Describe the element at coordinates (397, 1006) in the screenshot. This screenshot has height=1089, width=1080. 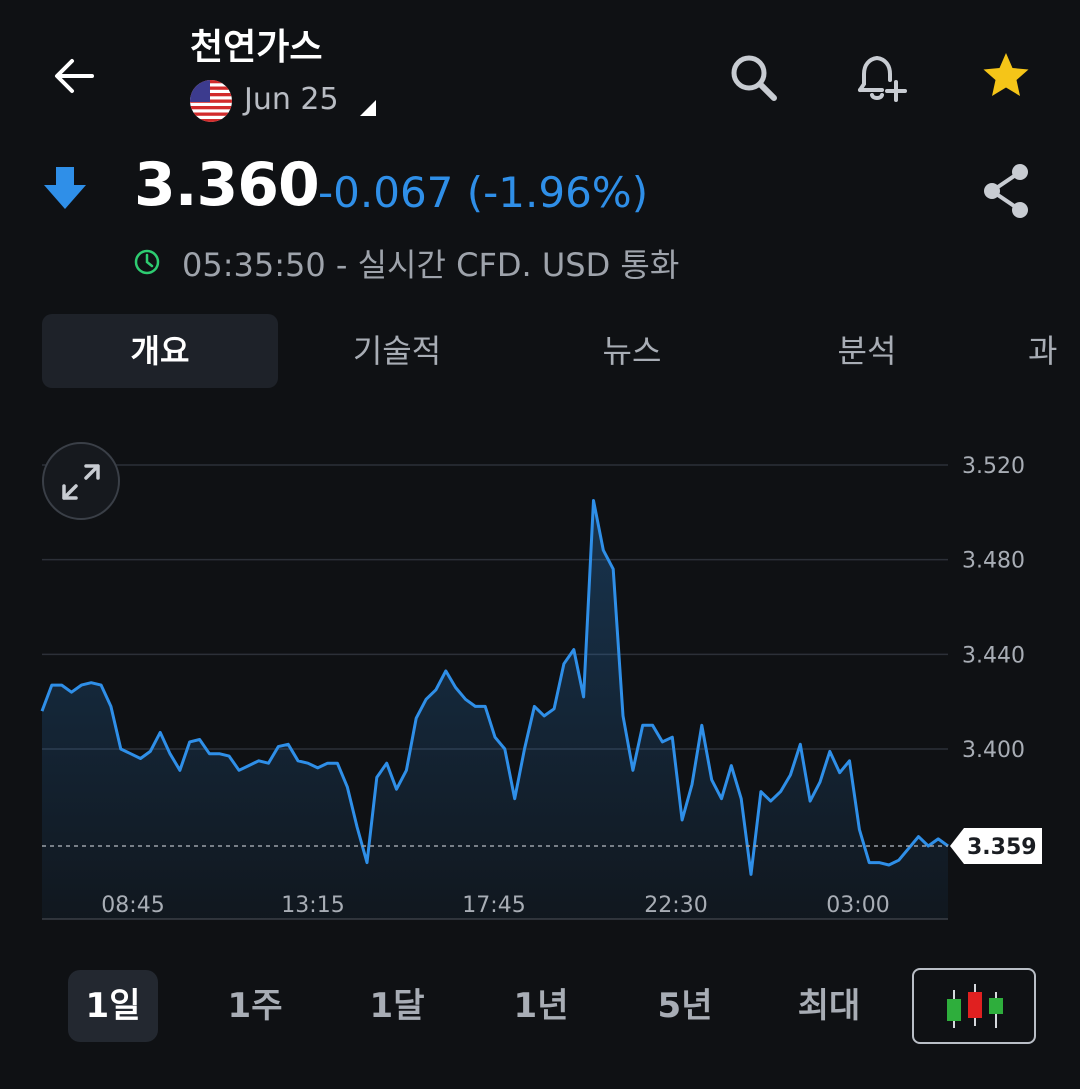
I see `range-1m: 1달` at that location.